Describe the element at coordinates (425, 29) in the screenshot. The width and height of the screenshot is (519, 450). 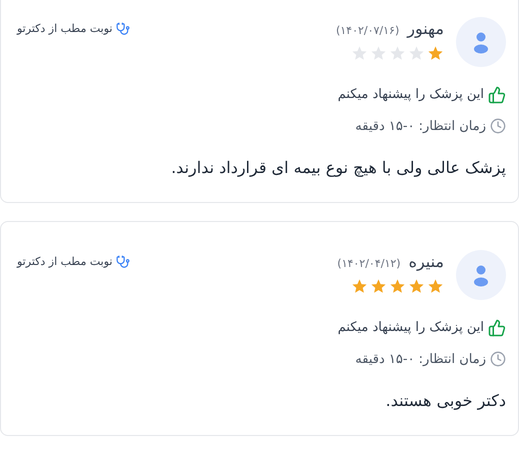
I see `reviewer-name: مهنور` at that location.